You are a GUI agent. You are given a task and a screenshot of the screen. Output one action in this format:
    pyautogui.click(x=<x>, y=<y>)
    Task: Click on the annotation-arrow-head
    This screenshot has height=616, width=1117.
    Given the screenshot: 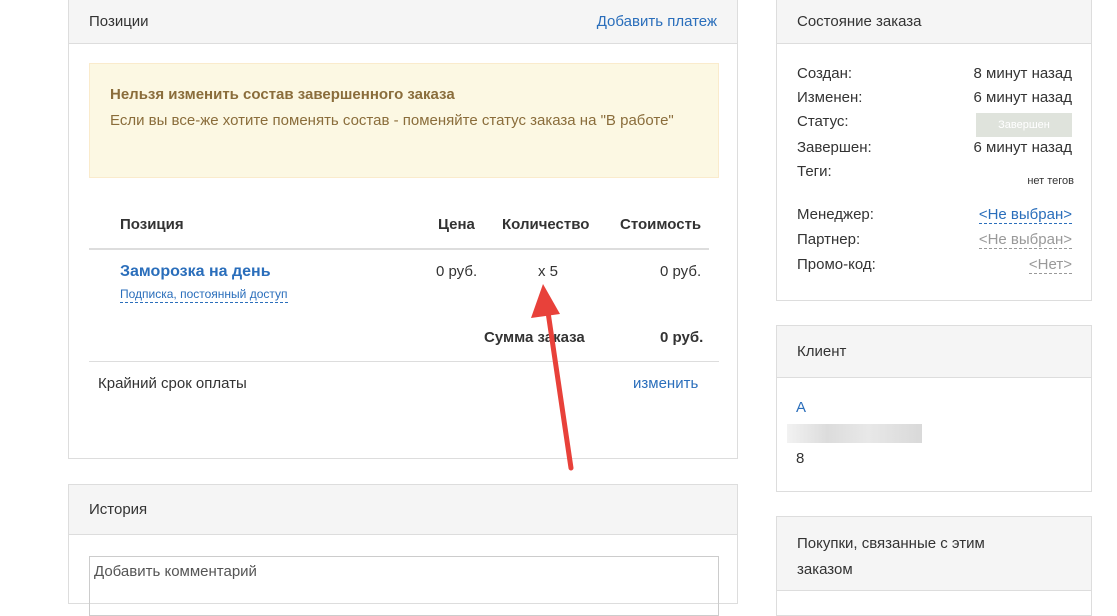 What is the action you would take?
    pyautogui.click(x=545, y=301)
    